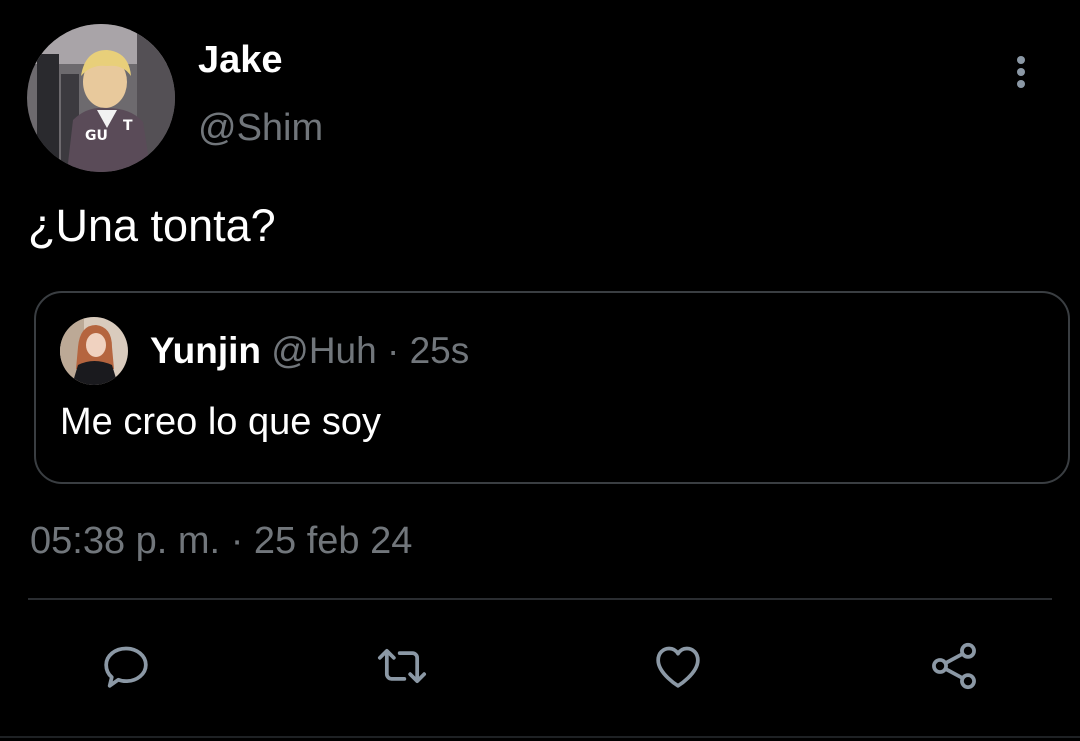 The height and width of the screenshot is (741, 1080). I want to click on heart-icon, so click(678, 667).